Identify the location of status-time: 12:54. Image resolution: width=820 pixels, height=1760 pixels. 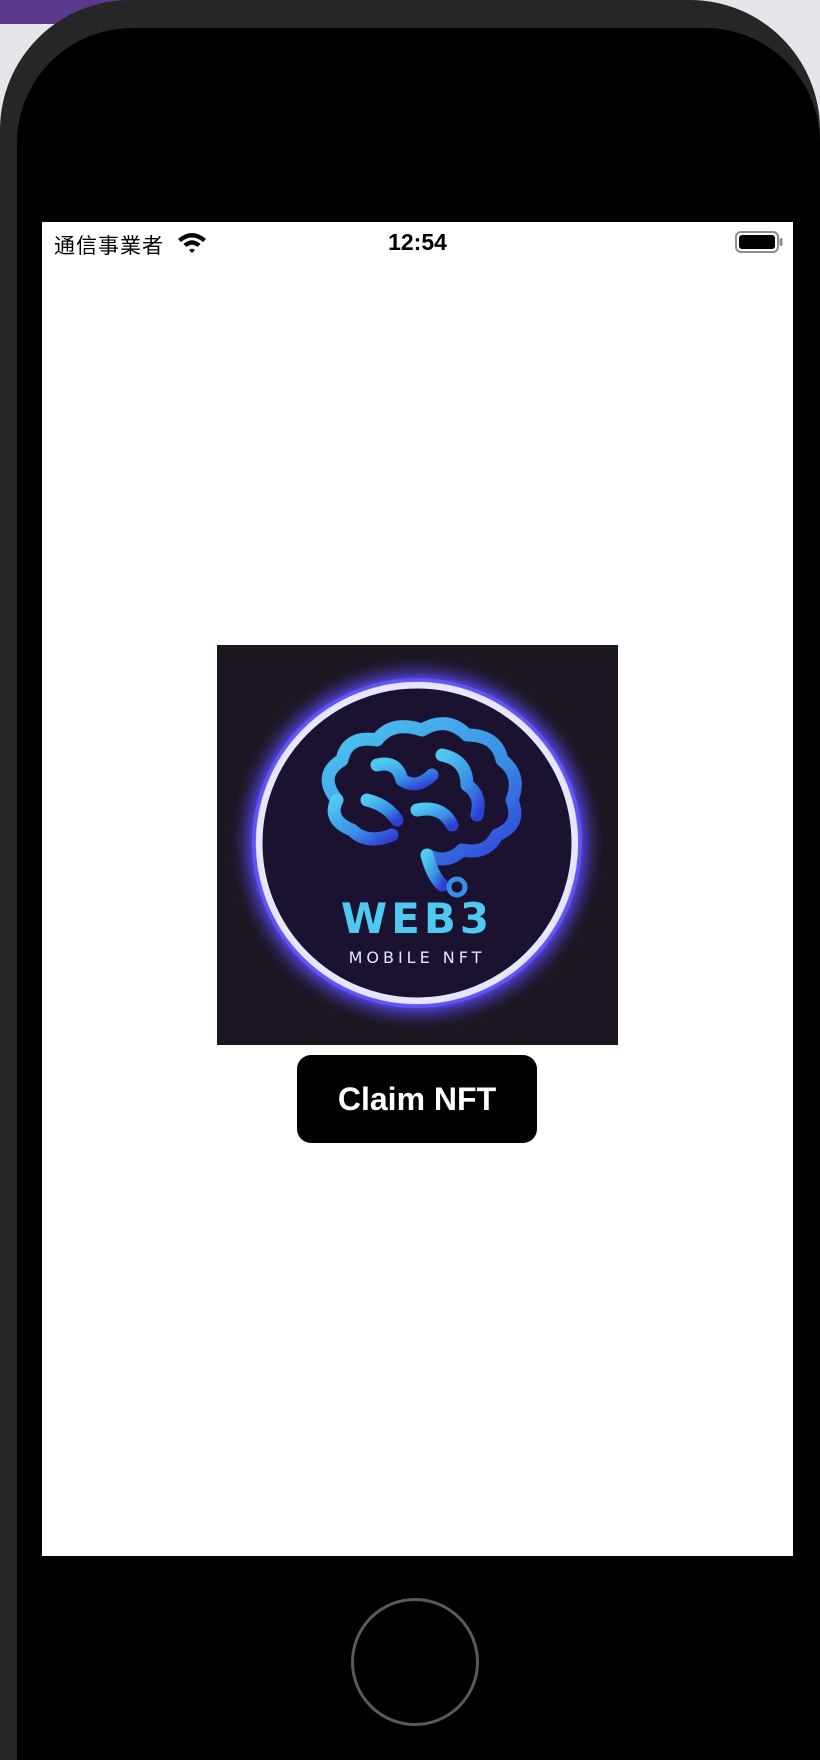
(417, 242).